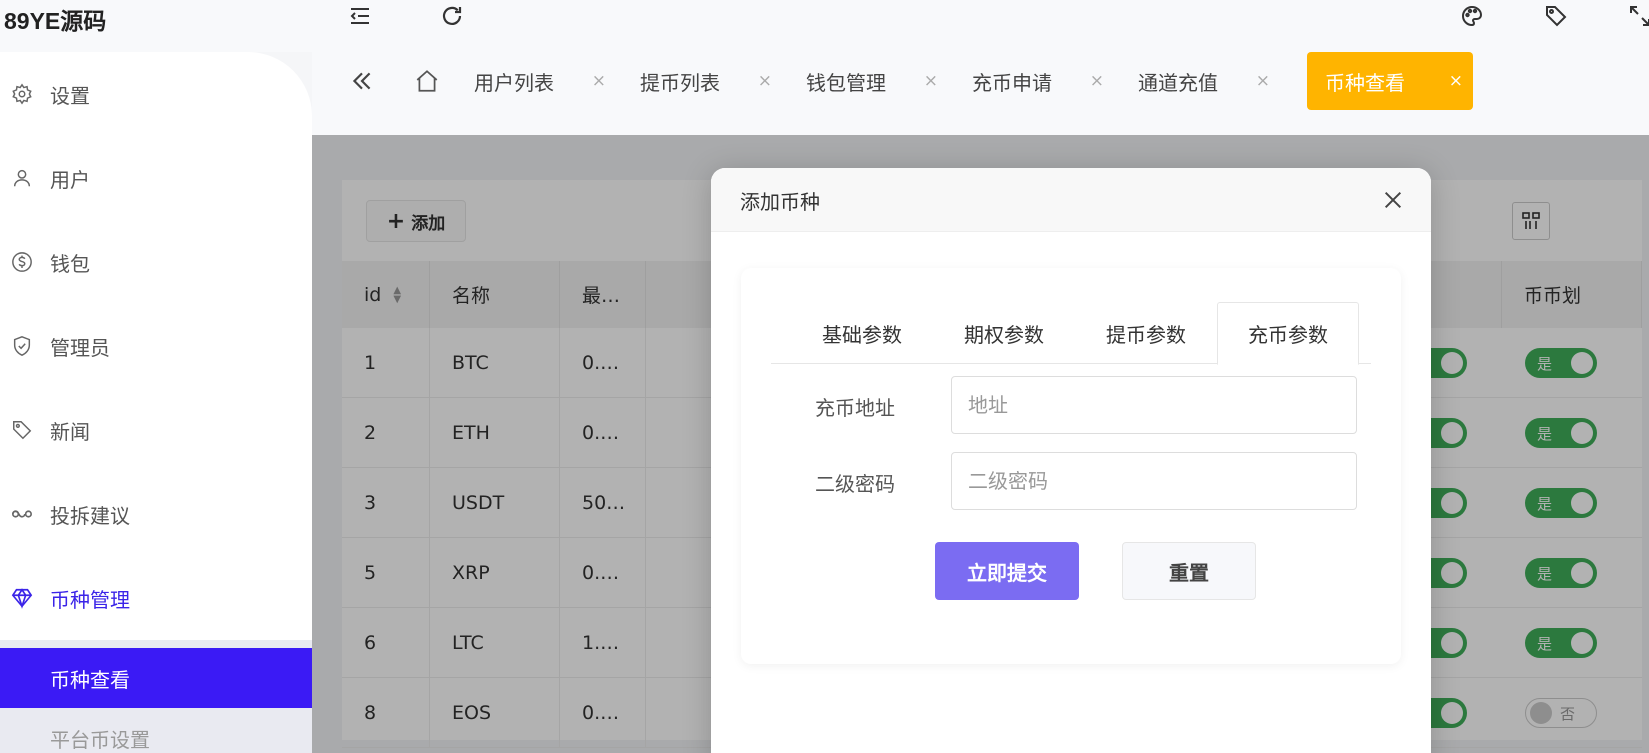 Image resolution: width=1649 pixels, height=753 pixels. I want to click on sidebar-item-admins: 管理员, so click(156, 346).